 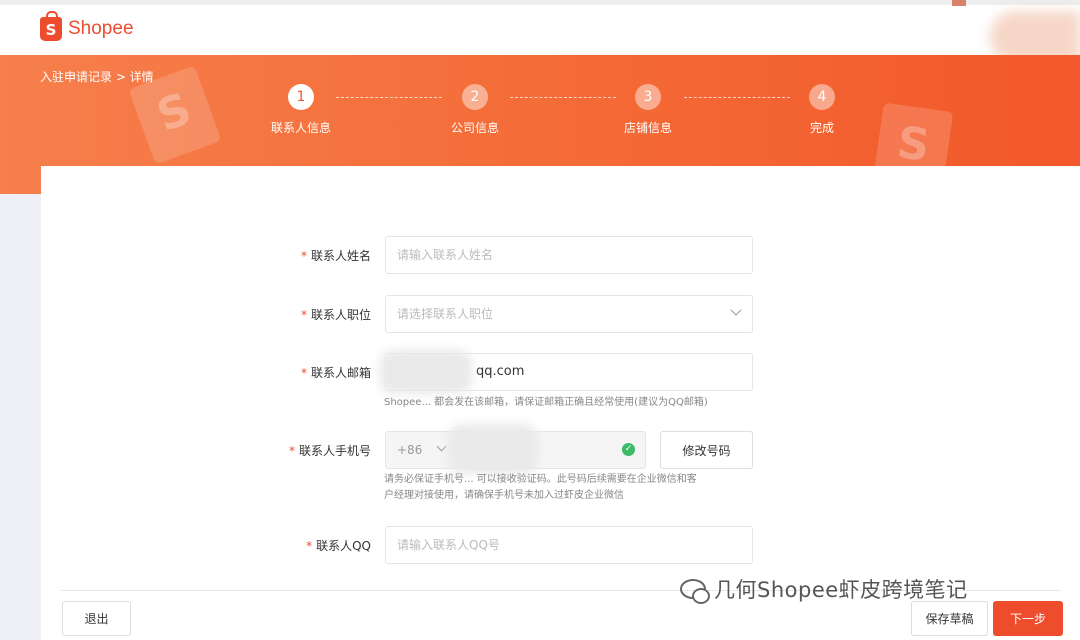 I want to click on change-number-button: 修改号码, so click(x=706, y=450).